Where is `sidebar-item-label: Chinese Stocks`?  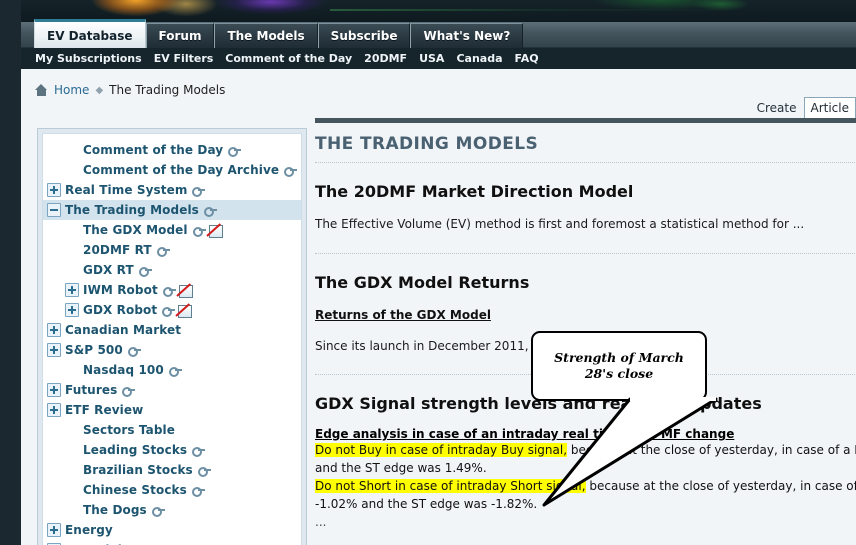 sidebar-item-label: Chinese Stocks is located at coordinates (135, 490).